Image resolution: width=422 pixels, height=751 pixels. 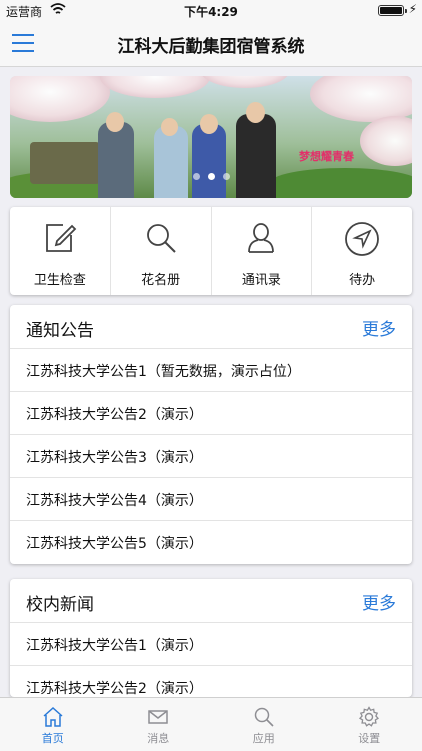 What do you see at coordinates (60, 328) in the screenshot?
I see `section-title: 通知公告` at bounding box center [60, 328].